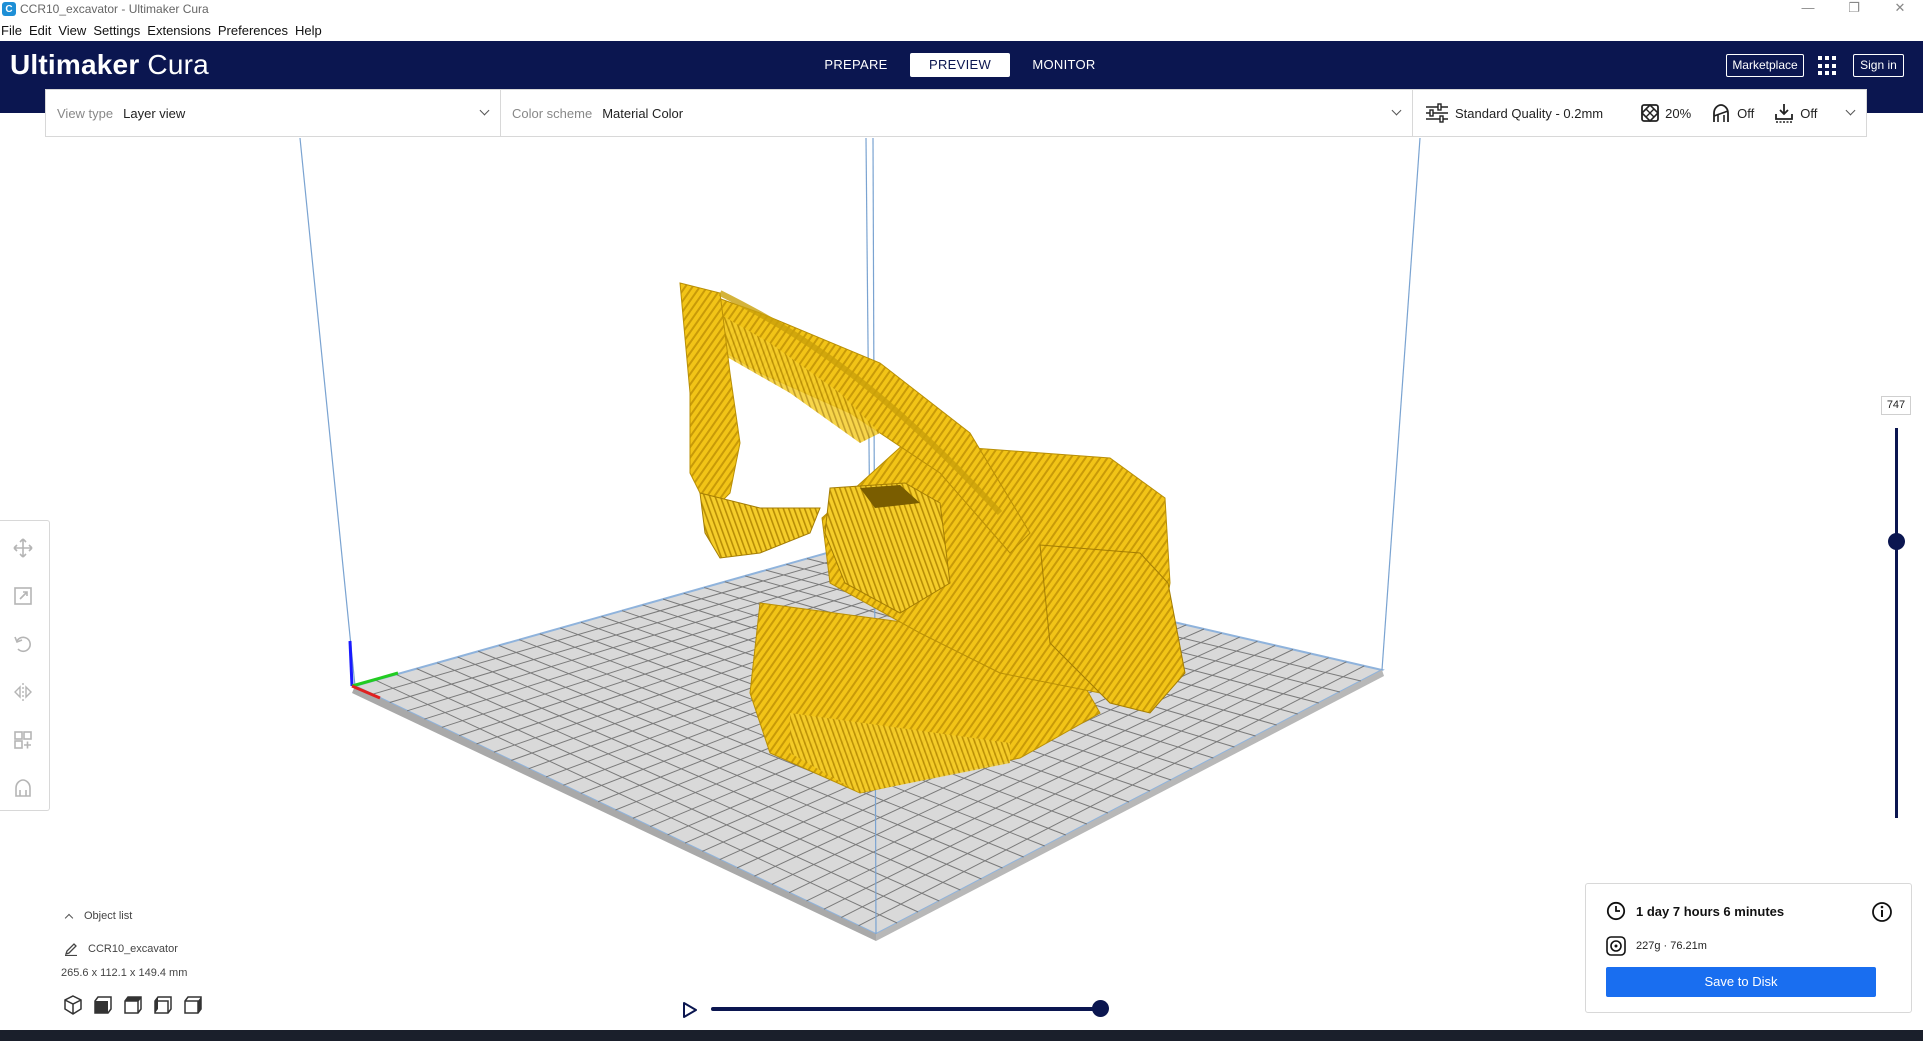 This screenshot has width=1923, height=1041. What do you see at coordinates (109, 64) in the screenshot?
I see `ultimaker-cura-logo: Ultimaker Cura` at bounding box center [109, 64].